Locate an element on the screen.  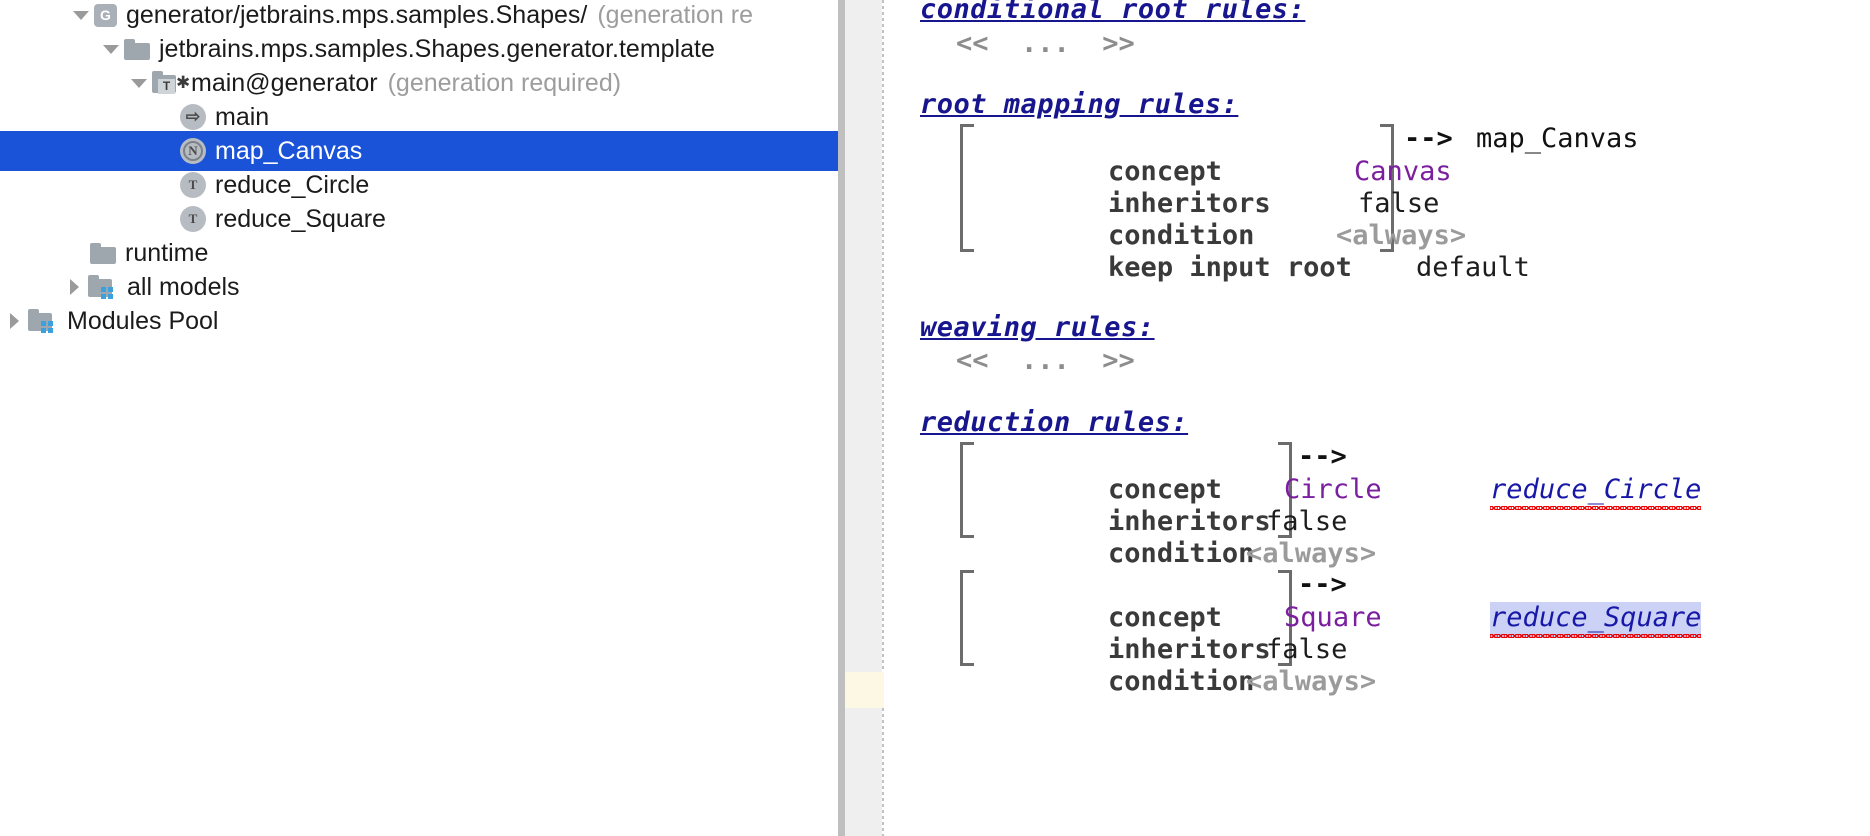
template-model-letter: T is located at coordinates (166, 86).